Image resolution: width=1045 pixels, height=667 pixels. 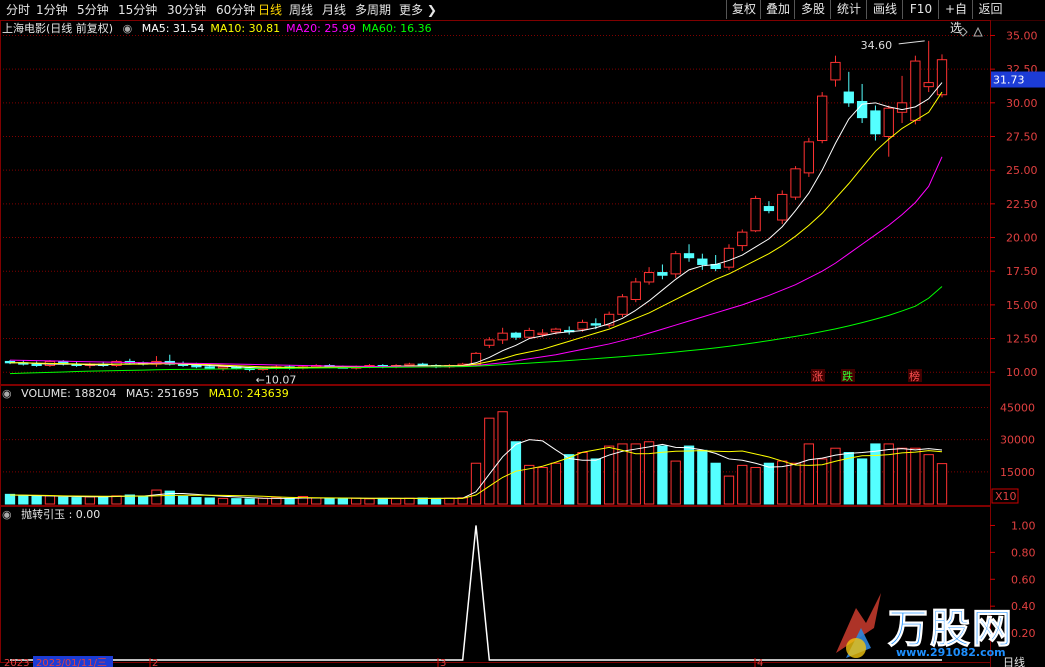 I want to click on current-price-label: 31.73, so click(x=1009, y=80).